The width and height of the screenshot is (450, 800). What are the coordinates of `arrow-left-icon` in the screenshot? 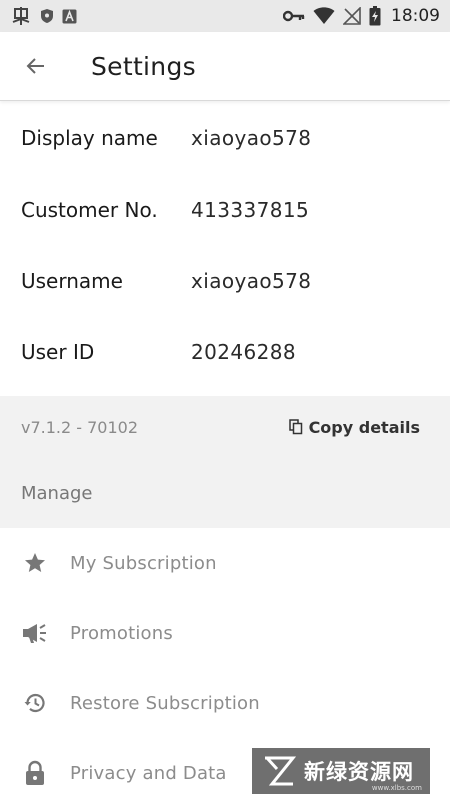 It's located at (36, 66).